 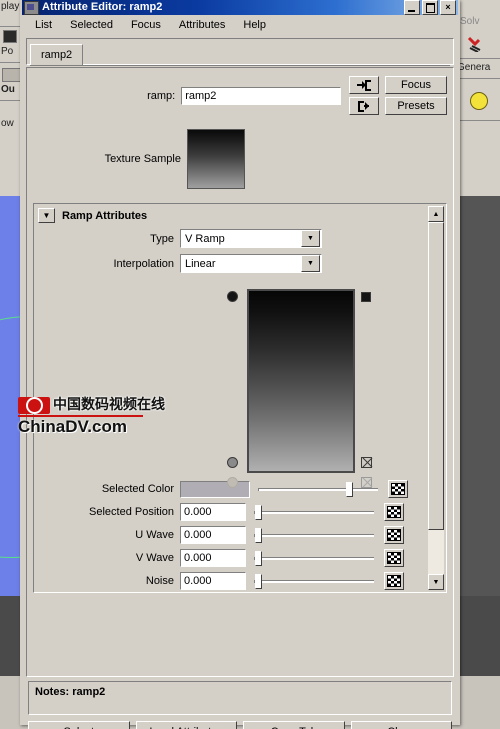 I want to click on interpolation-label: Interpolation, so click(x=143, y=263).